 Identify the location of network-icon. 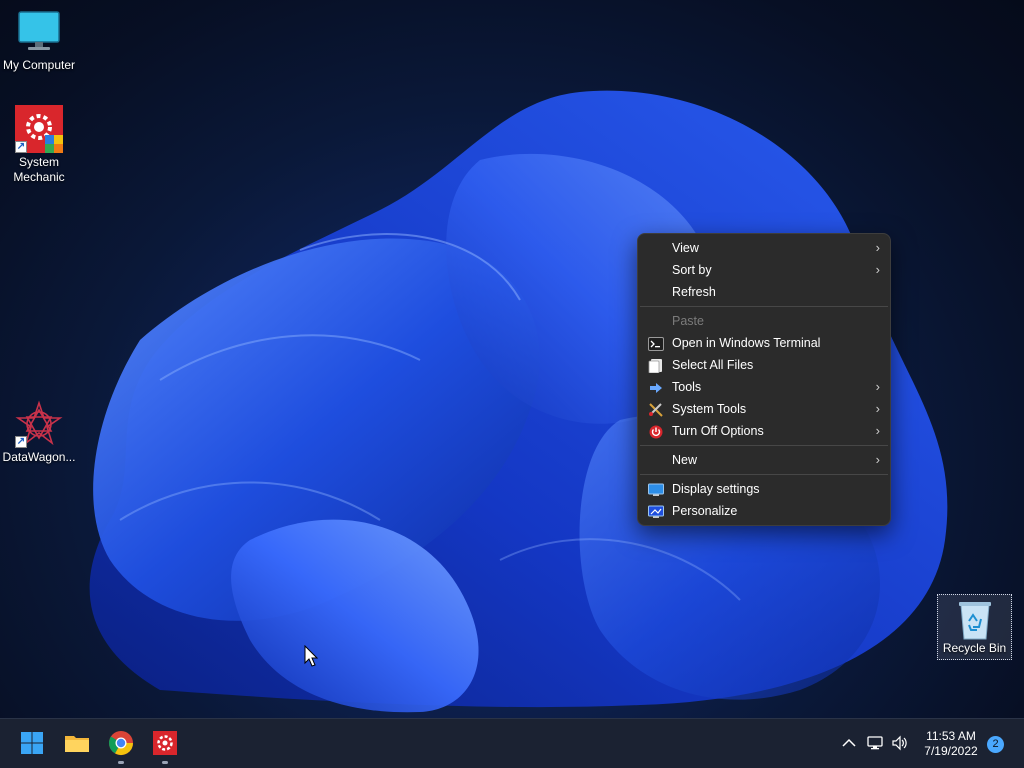
(875, 743).